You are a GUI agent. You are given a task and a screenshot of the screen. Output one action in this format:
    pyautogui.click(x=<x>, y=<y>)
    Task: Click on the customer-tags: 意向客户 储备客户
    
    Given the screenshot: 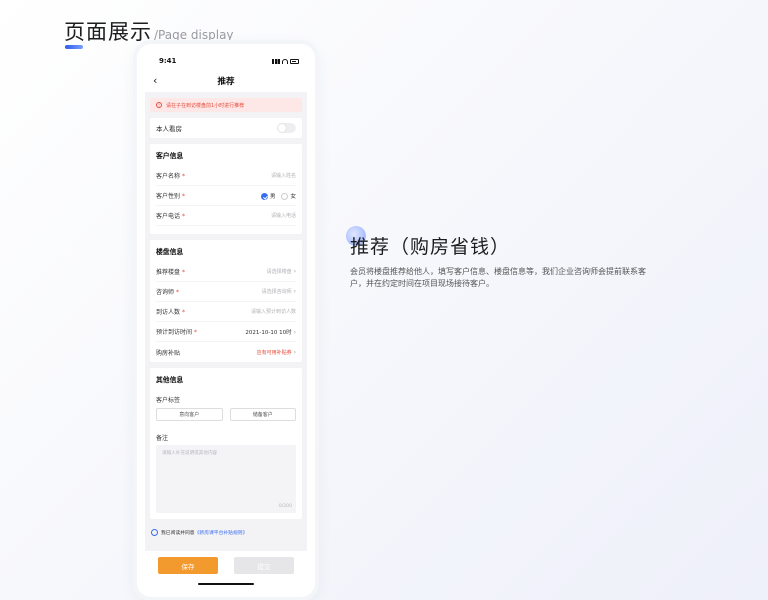 What is the action you would take?
    pyautogui.click(x=226, y=414)
    